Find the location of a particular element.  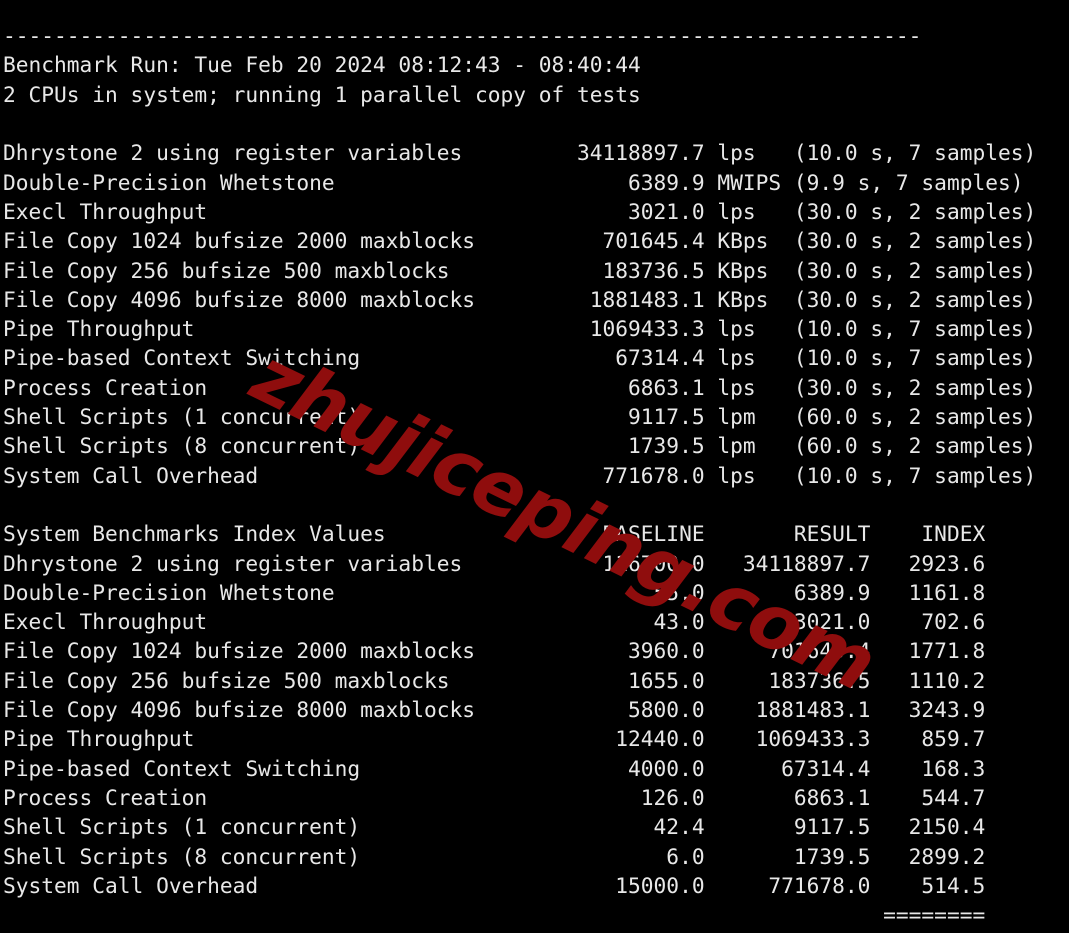

terminal-line: Process Creation 126.0 6863.1 544.7 is located at coordinates (494, 797).